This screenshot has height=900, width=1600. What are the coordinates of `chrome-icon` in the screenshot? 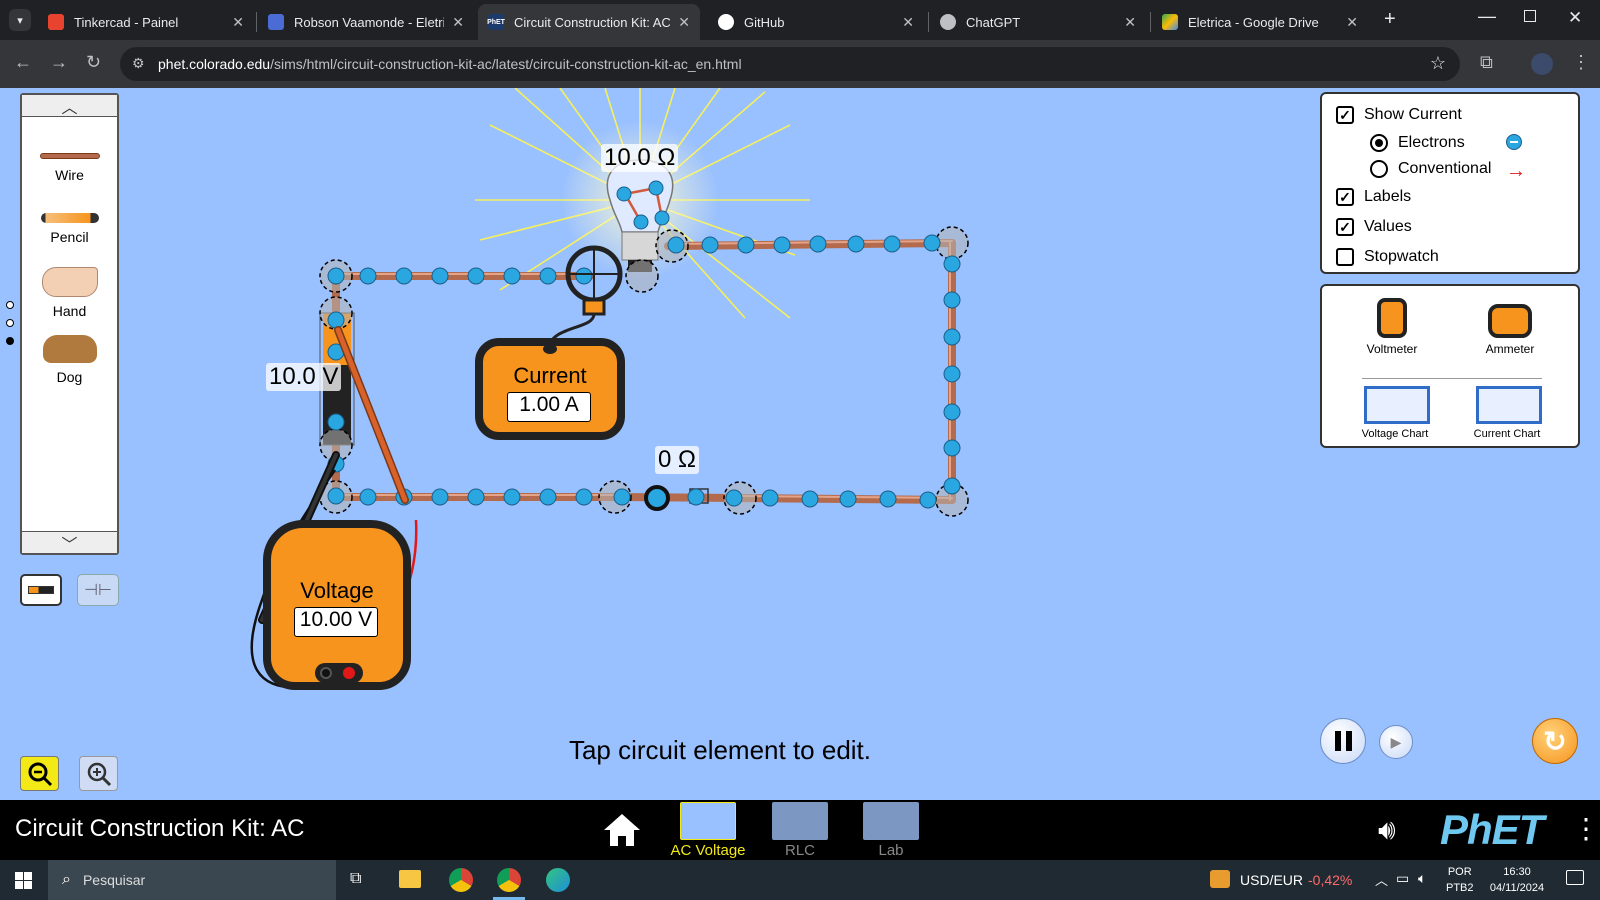 It's located at (461, 880).